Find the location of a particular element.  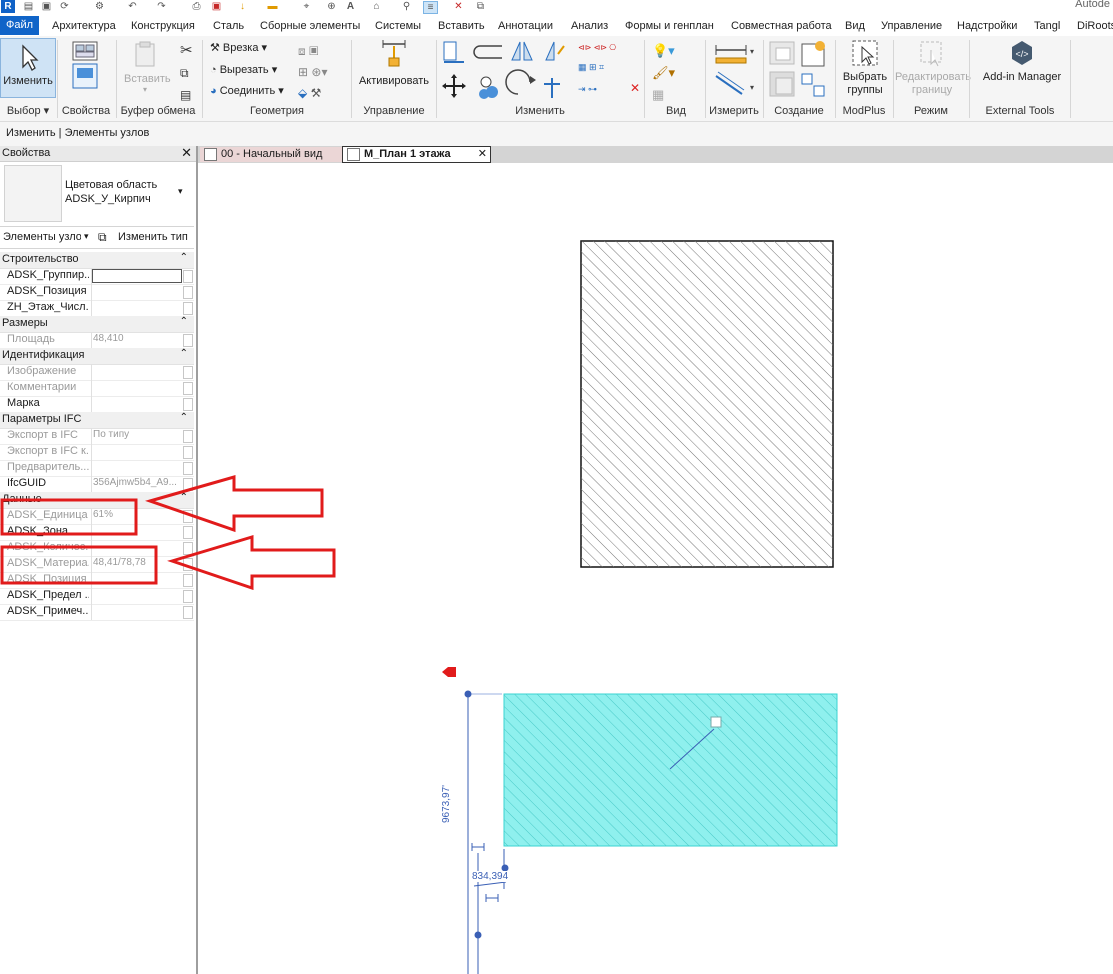

open-icon: ▤ is located at coordinates (28, 6).